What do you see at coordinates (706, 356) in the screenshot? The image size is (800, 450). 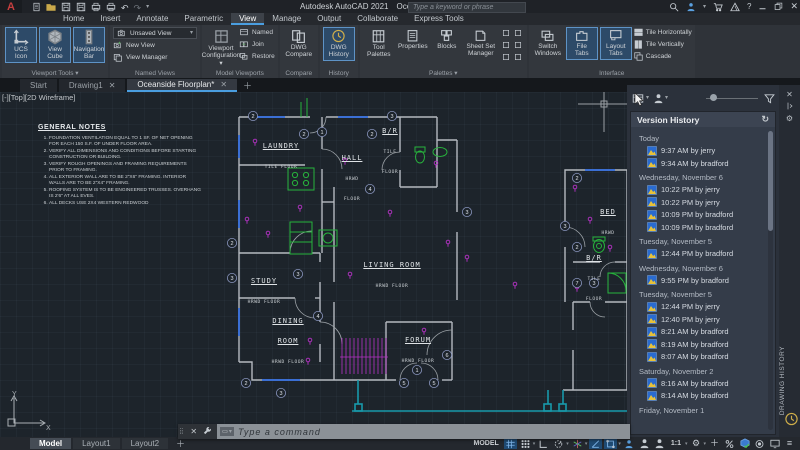 I see `version-entry: 8:07 AM by bradford` at bounding box center [706, 356].